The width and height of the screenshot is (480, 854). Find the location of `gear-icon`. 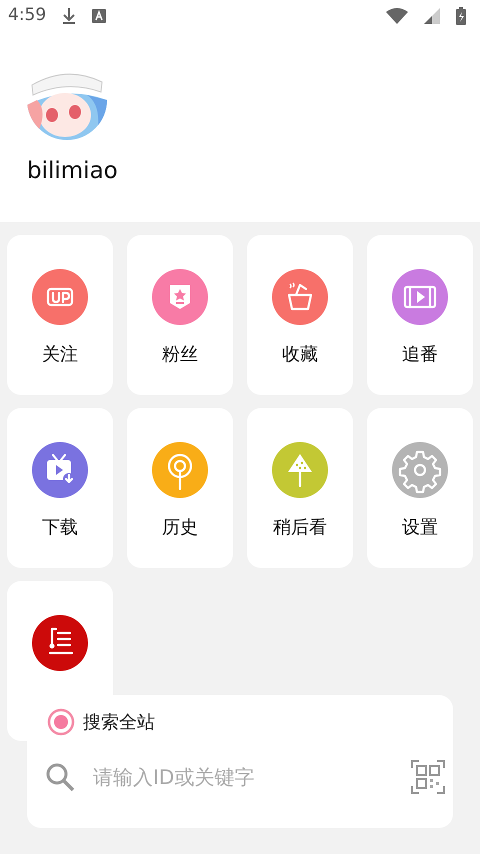

gear-icon is located at coordinates (420, 470).